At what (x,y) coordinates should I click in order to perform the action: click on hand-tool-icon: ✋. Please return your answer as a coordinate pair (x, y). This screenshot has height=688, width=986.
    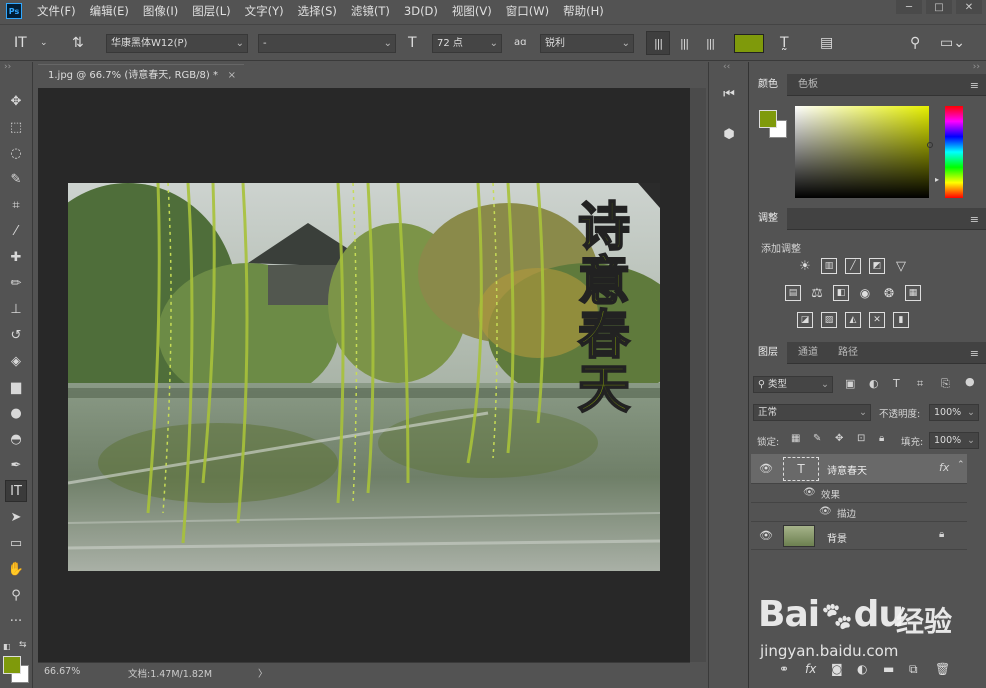
    Looking at the image, I should click on (16, 569).